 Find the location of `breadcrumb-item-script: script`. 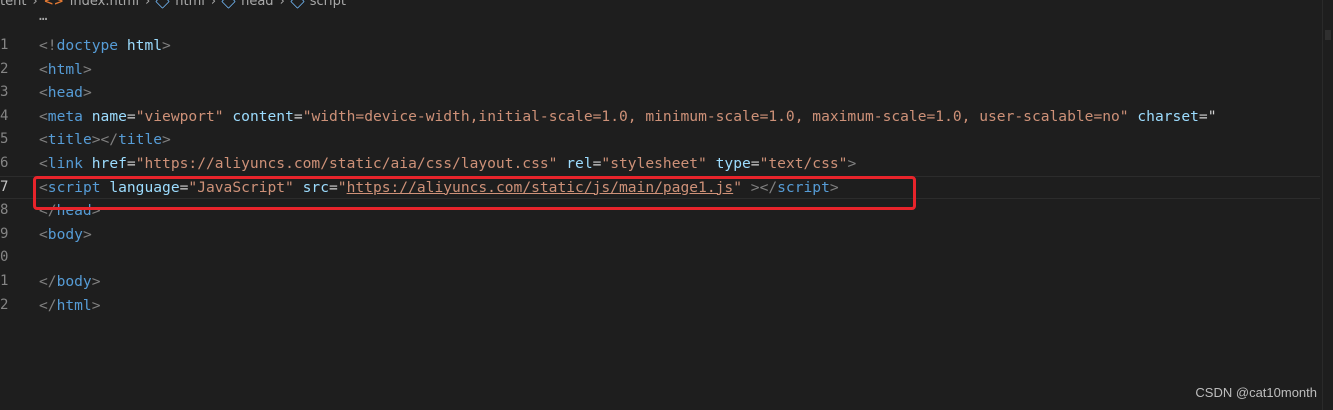

breadcrumb-item-script: script is located at coordinates (318, 4).